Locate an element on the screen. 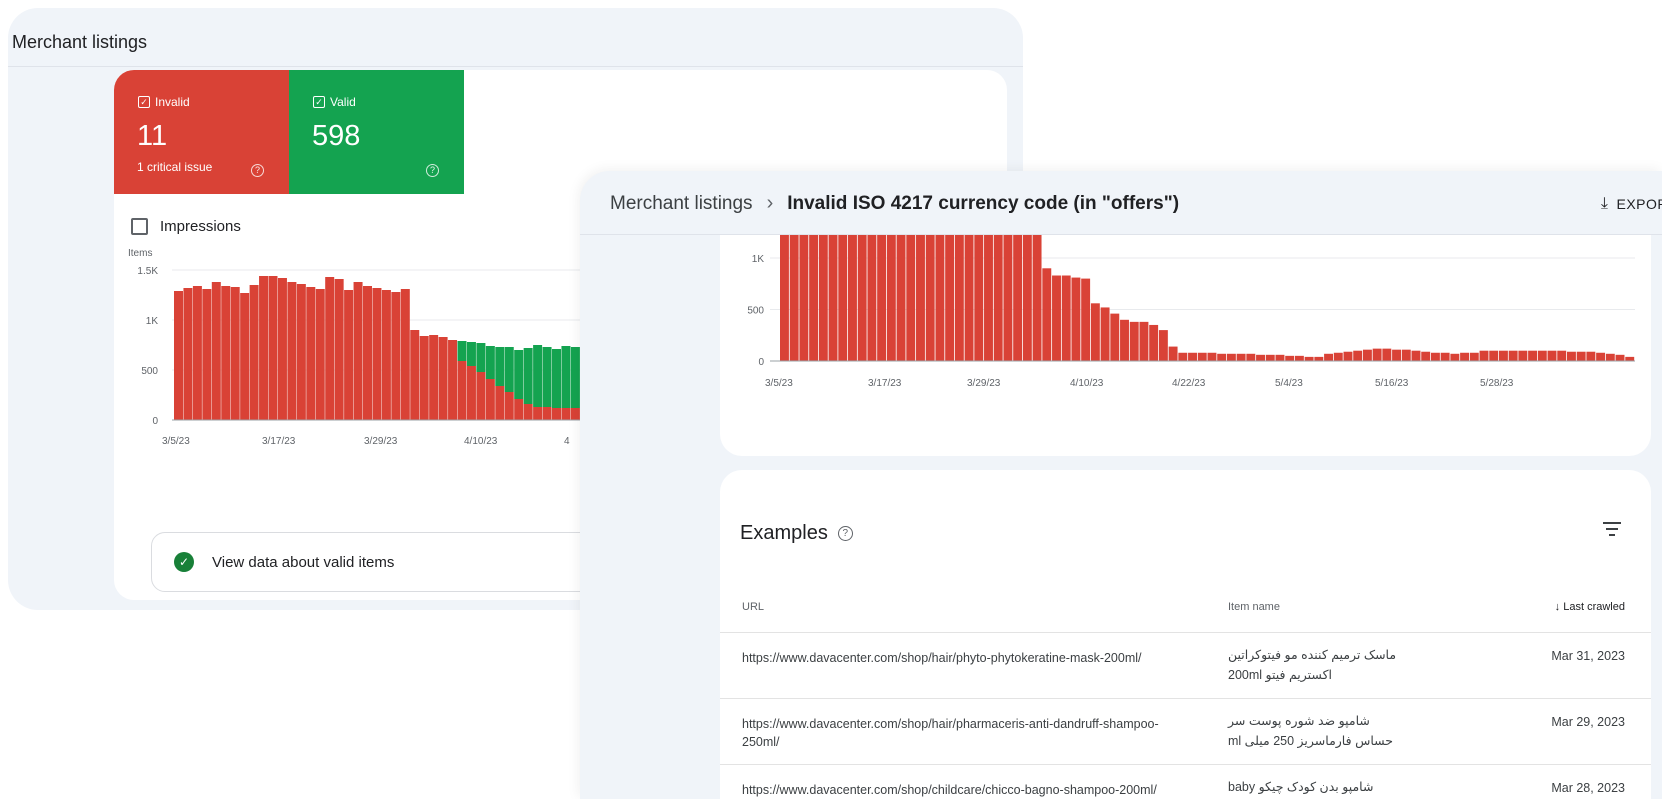 The height and width of the screenshot is (799, 1662). view-valid-items-label: View data about valid items is located at coordinates (303, 562).